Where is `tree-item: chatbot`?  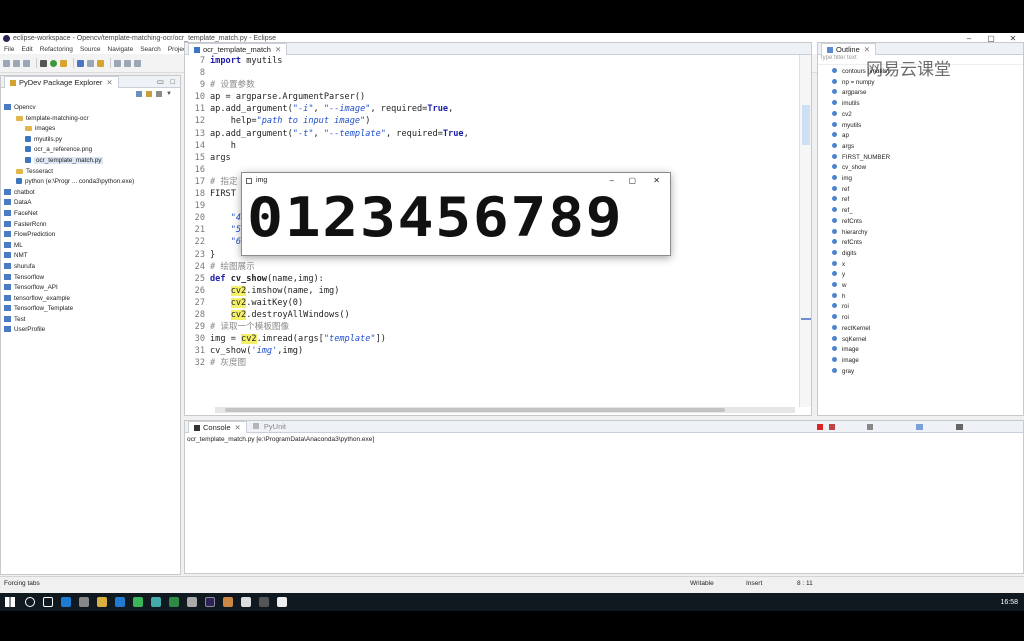
tree-item: chatbot is located at coordinates (92, 193).